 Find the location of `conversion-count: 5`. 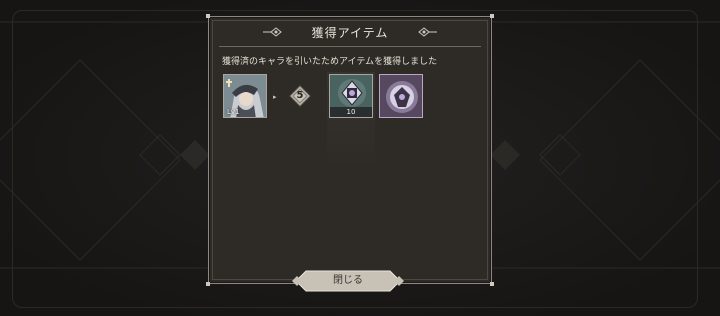

conversion-count: 5 is located at coordinates (300, 95).